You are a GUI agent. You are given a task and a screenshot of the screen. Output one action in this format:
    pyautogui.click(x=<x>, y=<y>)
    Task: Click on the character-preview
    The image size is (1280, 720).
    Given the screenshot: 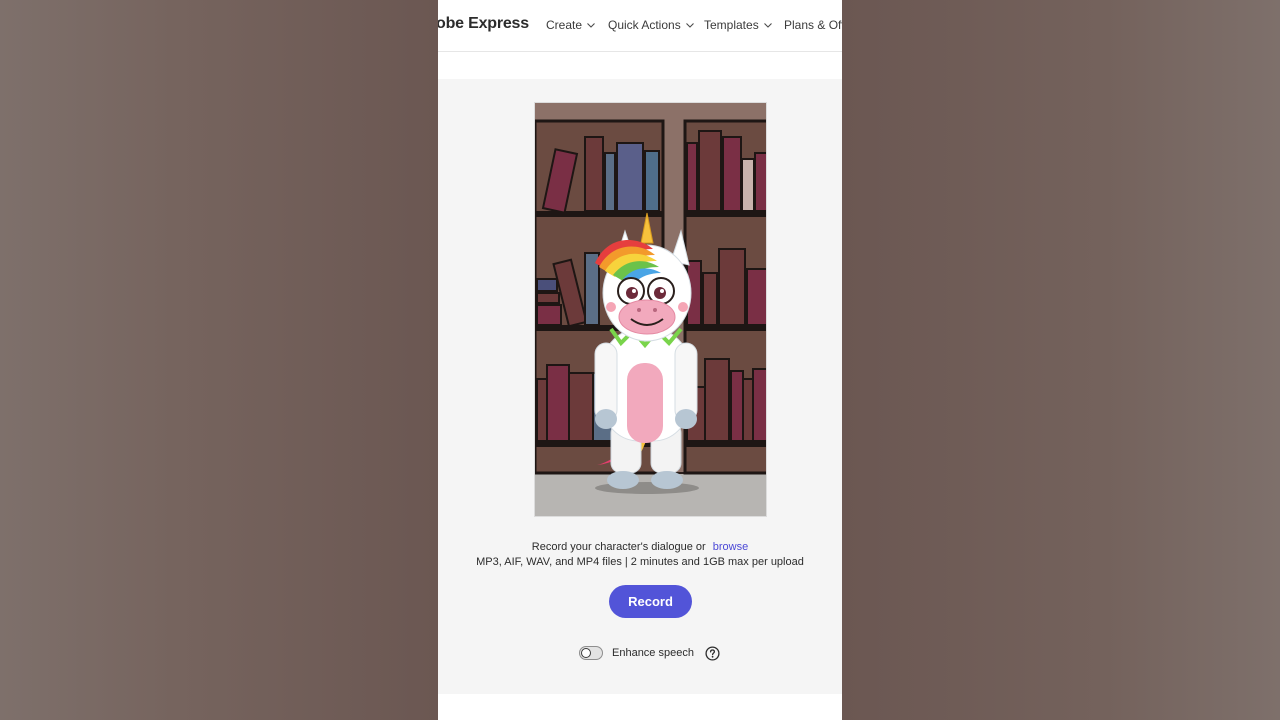 What is the action you would take?
    pyautogui.click(x=650, y=309)
    